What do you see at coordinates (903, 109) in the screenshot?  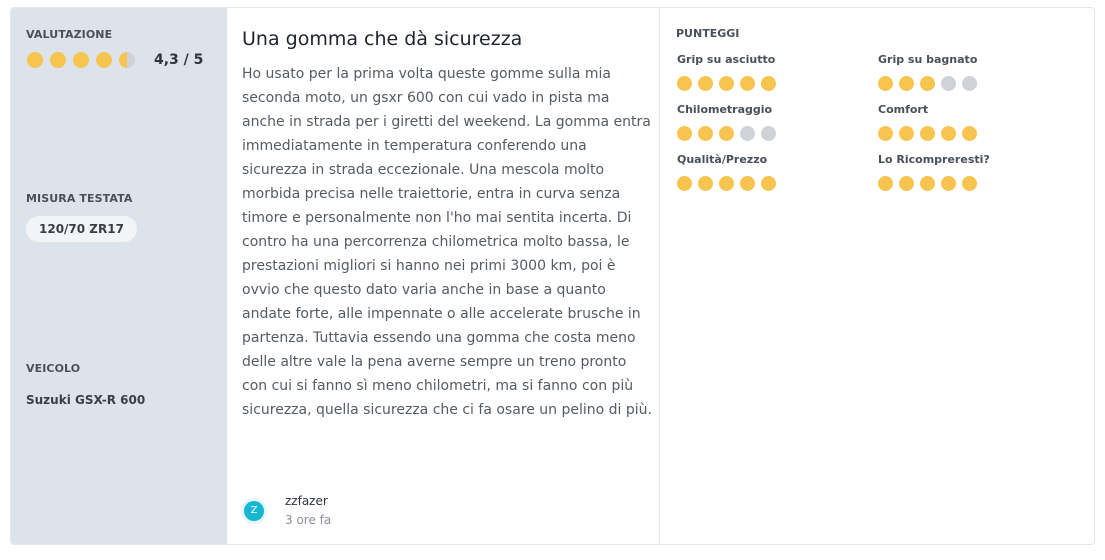 I see `score-label: Comfort` at bounding box center [903, 109].